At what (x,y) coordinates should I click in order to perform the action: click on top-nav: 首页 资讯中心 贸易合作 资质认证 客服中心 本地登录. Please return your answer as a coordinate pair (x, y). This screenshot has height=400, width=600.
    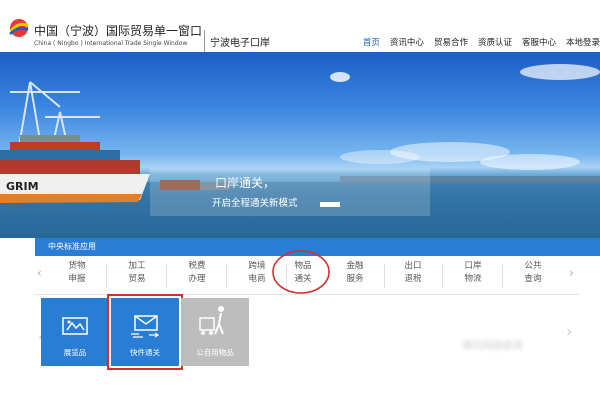
    Looking at the image, I should click on (476, 43).